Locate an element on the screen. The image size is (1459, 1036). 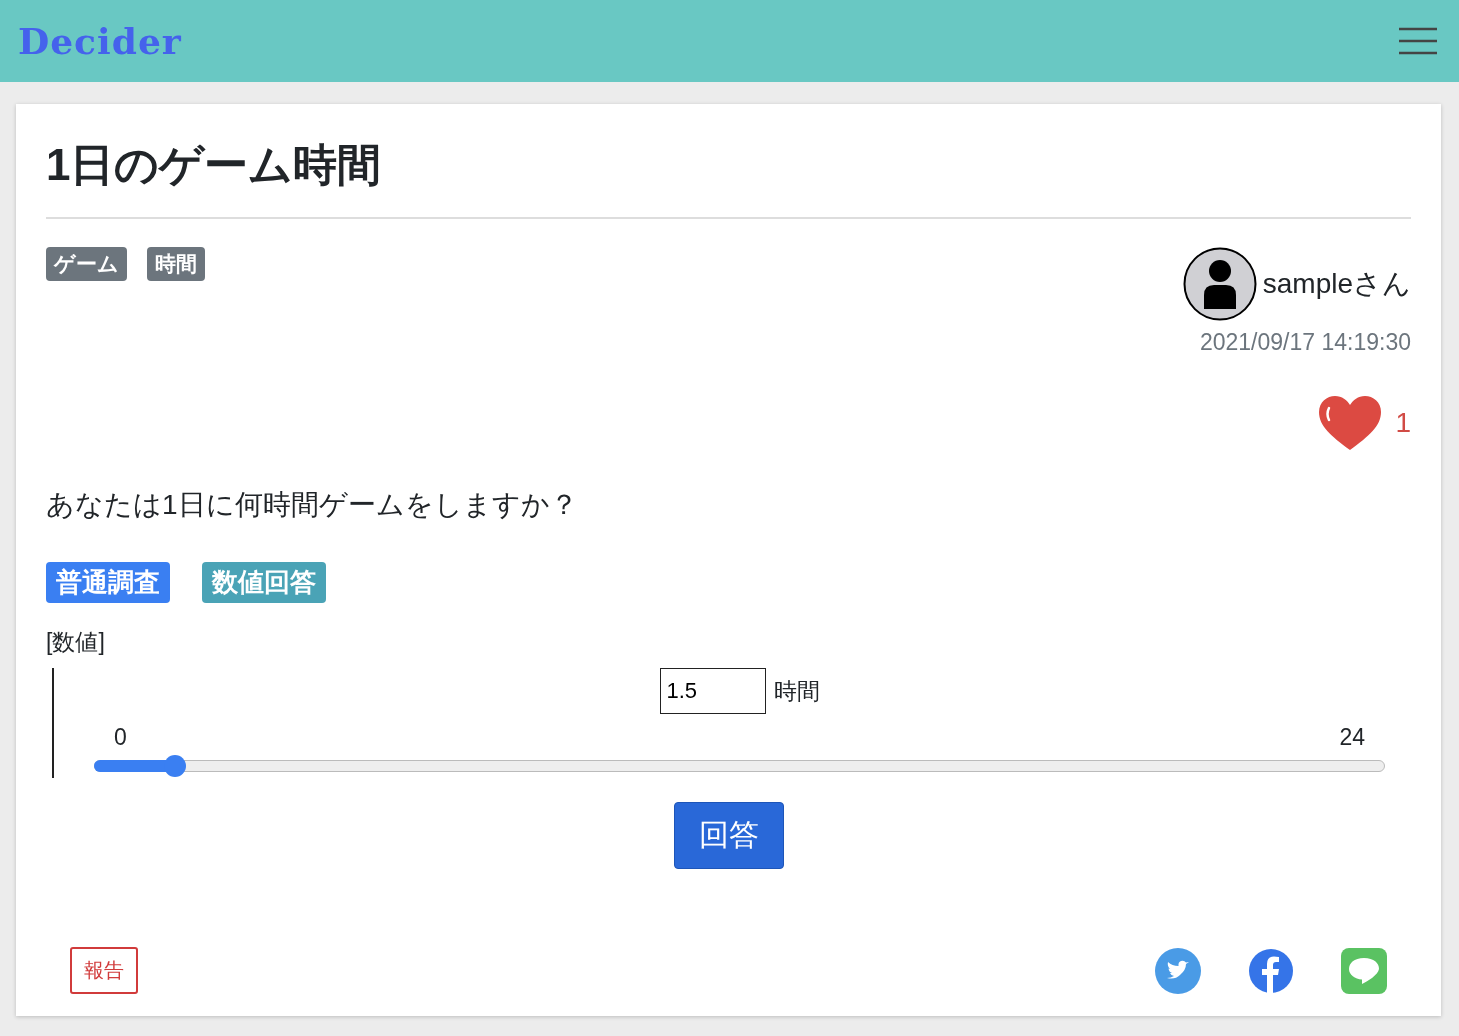
facebook-icon is located at coordinates (1271, 970).